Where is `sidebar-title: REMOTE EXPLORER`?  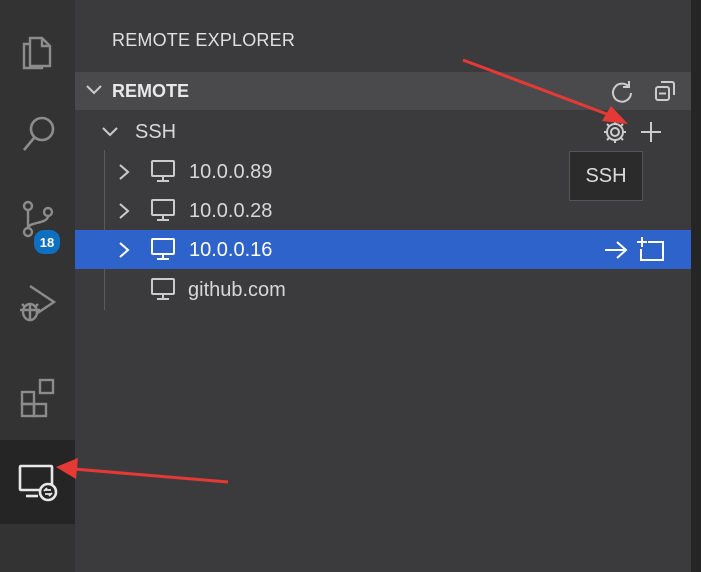
sidebar-title: REMOTE EXPLORER is located at coordinates (204, 40).